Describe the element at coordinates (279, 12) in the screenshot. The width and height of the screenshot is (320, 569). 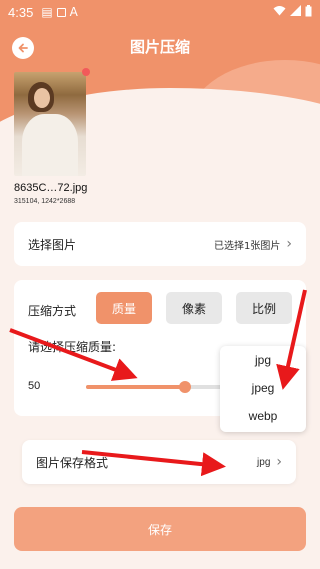
I see `wifi-icon` at that location.